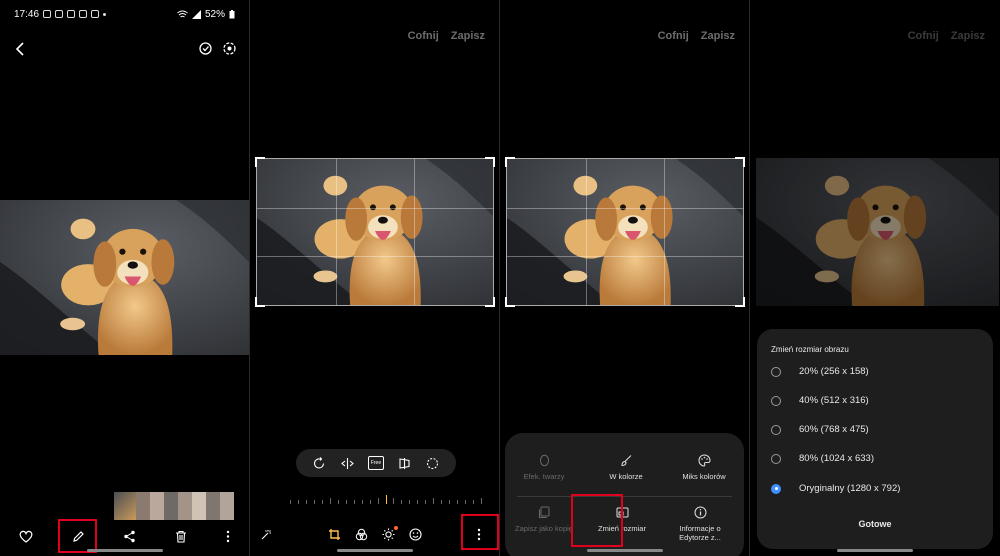 The image size is (1000, 556). Describe the element at coordinates (626, 460) in the screenshot. I see `brush-icon` at that location.